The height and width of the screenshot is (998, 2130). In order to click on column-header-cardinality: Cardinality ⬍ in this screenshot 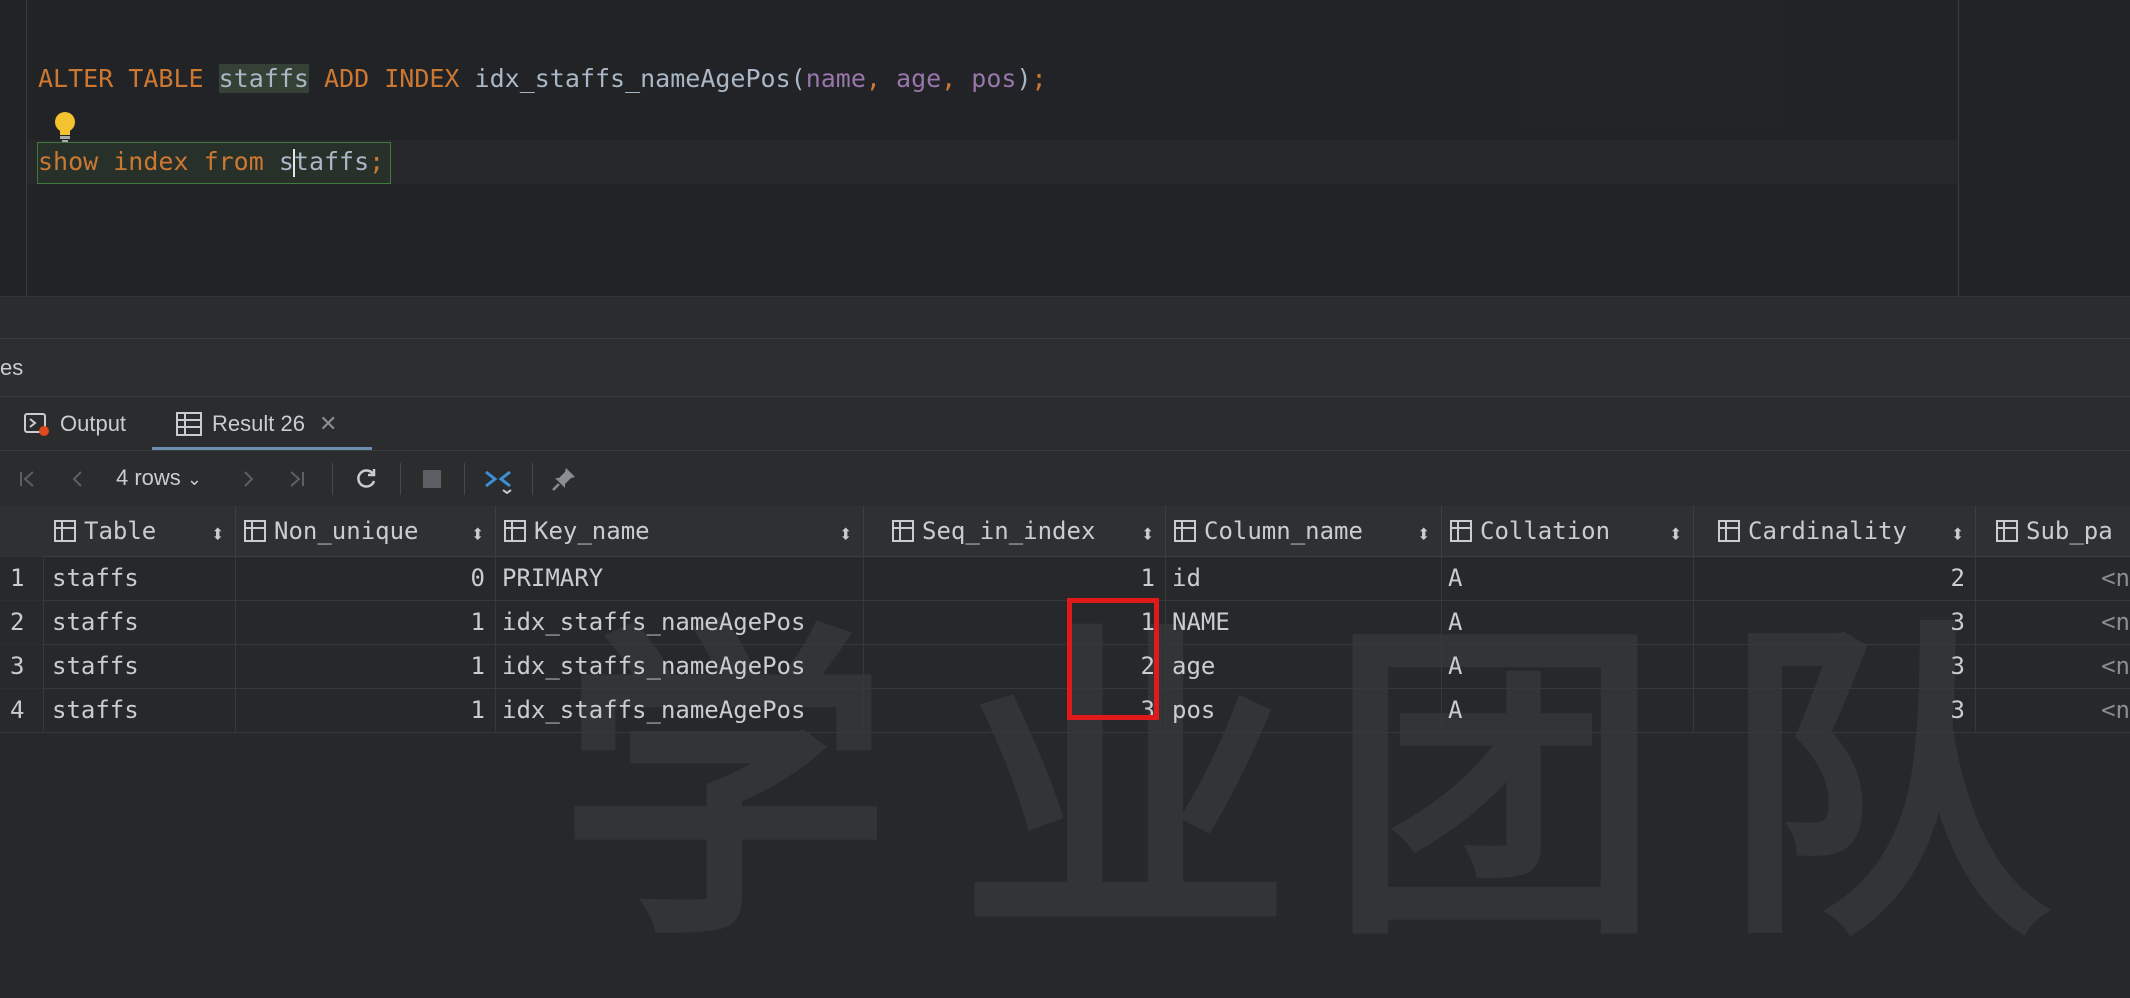, I will do `click(1835, 531)`.